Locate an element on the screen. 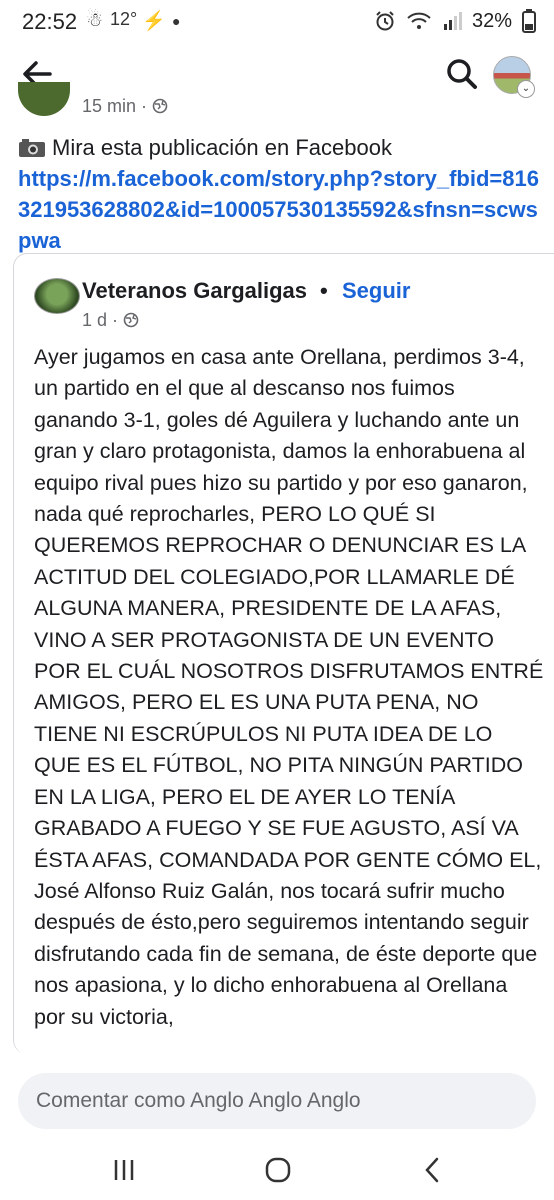 Image resolution: width=554 pixels, height=1200 pixels. chevron-down-icon: ⌄ is located at coordinates (526, 89).